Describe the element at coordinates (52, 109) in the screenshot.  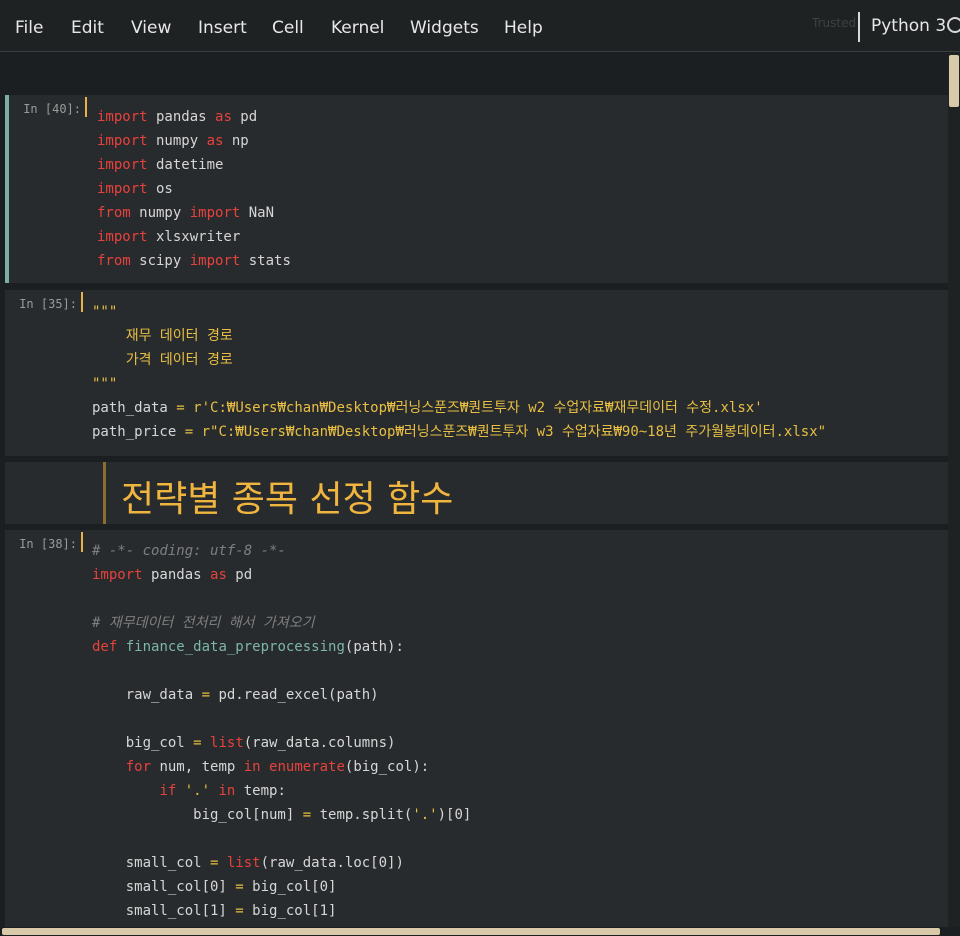
I see `cell-prompt: In [40]:` at that location.